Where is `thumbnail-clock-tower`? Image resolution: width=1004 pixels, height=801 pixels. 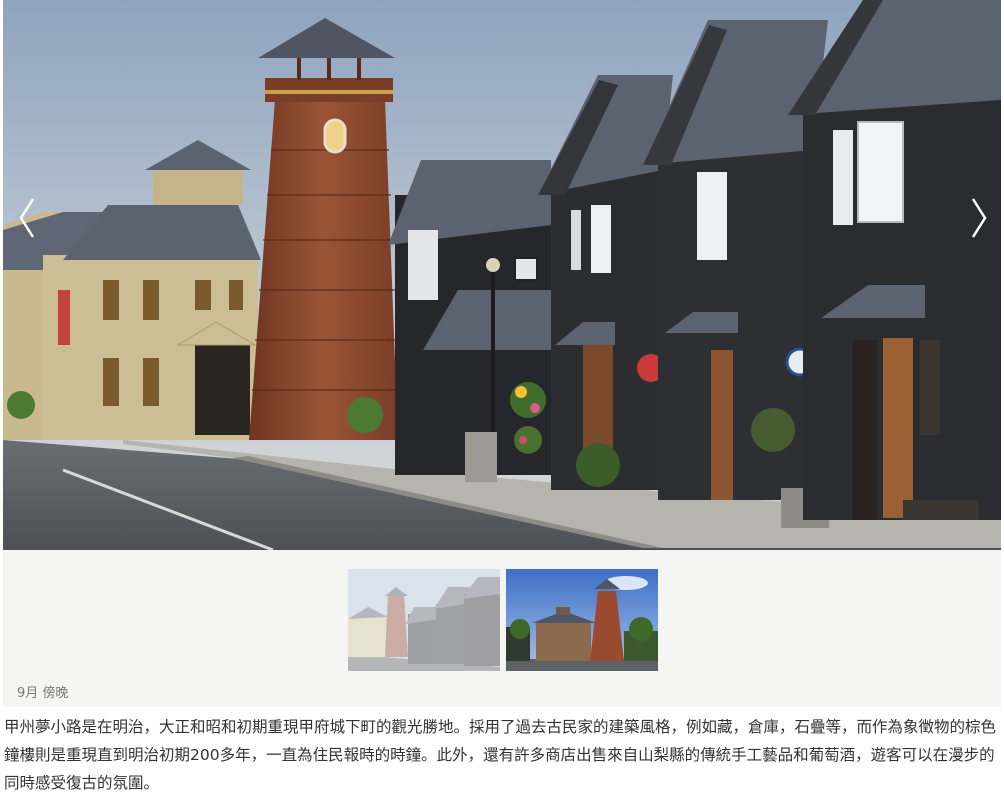
thumbnail-clock-tower is located at coordinates (582, 620).